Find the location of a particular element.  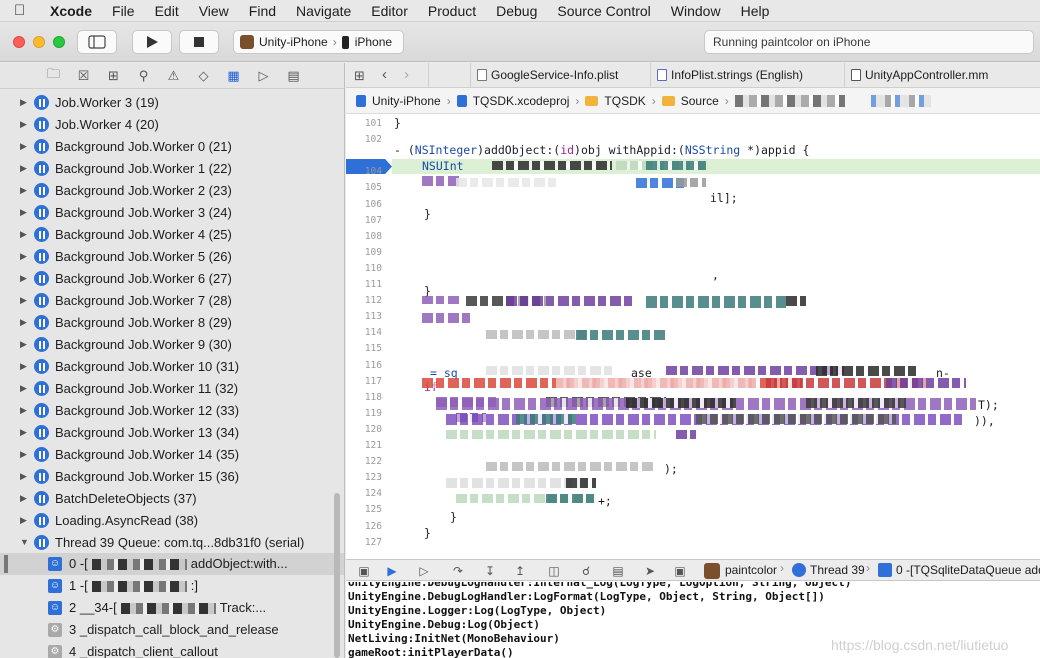

run-button is located at coordinates (152, 42).